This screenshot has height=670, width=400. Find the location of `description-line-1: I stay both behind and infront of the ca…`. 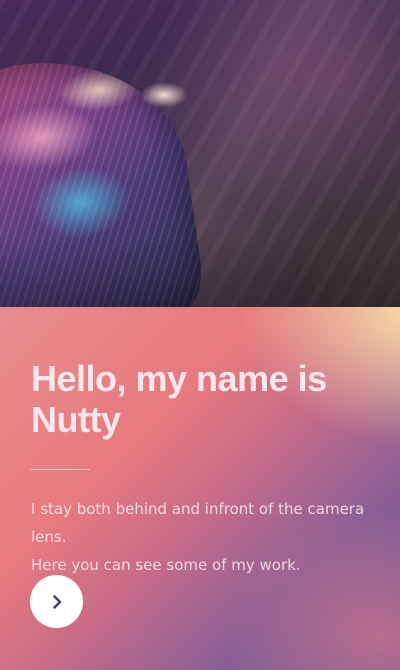

description-line-1: I stay both behind and infront of the ca… is located at coordinates (198, 523).